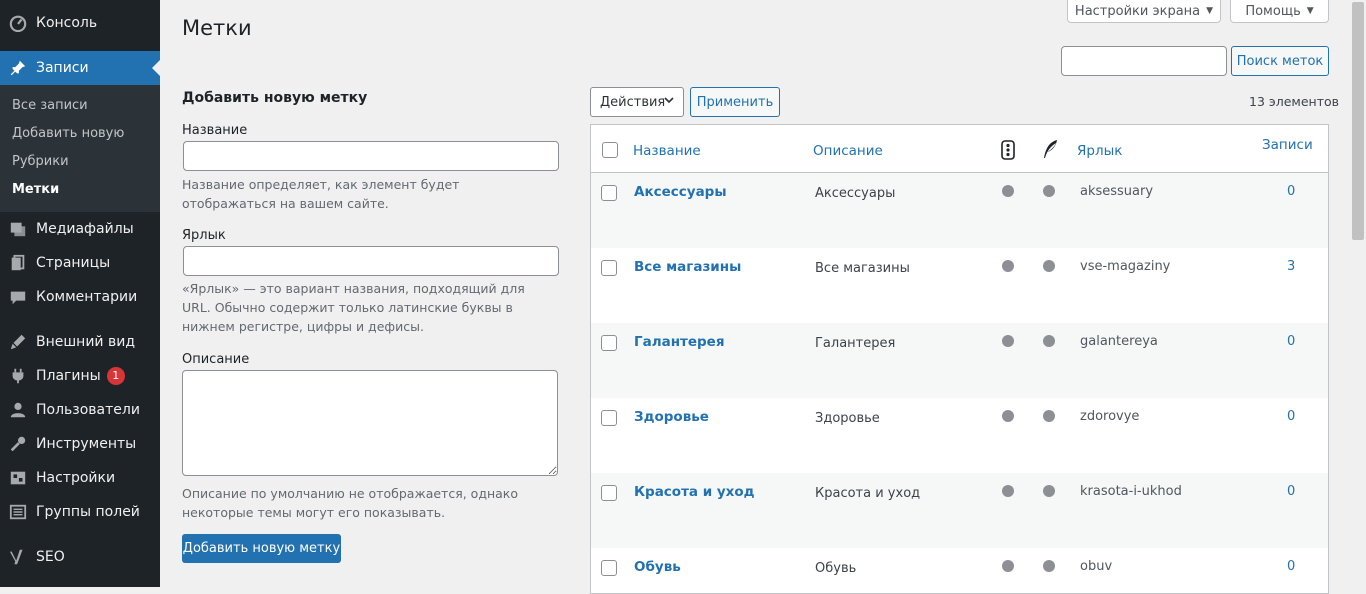  Describe the element at coordinates (73, 263) in the screenshot. I see `menu-item-label: Страницы` at that location.